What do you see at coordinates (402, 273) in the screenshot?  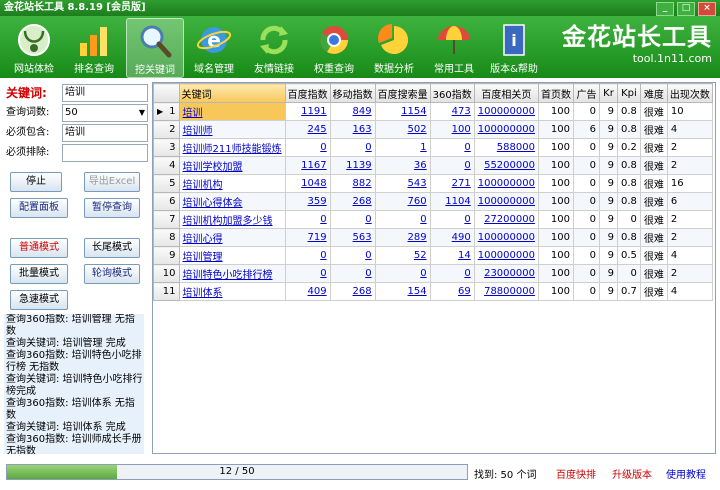 I see `baidu-volume-cell: 0` at bounding box center [402, 273].